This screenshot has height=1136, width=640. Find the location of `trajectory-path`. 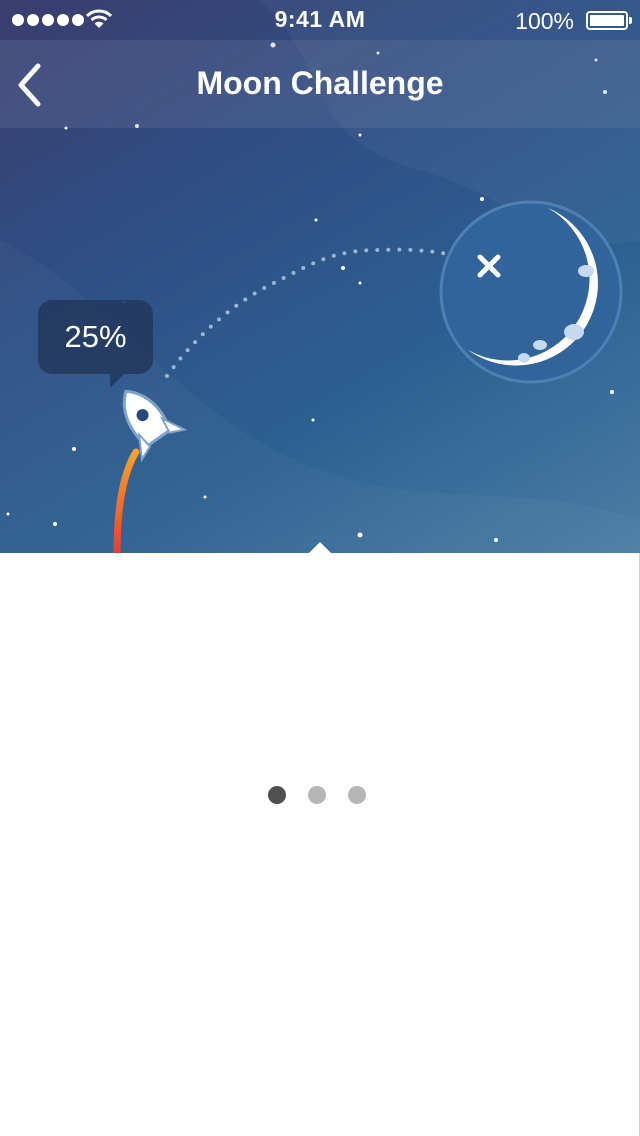

trajectory-path is located at coordinates (328, 312).